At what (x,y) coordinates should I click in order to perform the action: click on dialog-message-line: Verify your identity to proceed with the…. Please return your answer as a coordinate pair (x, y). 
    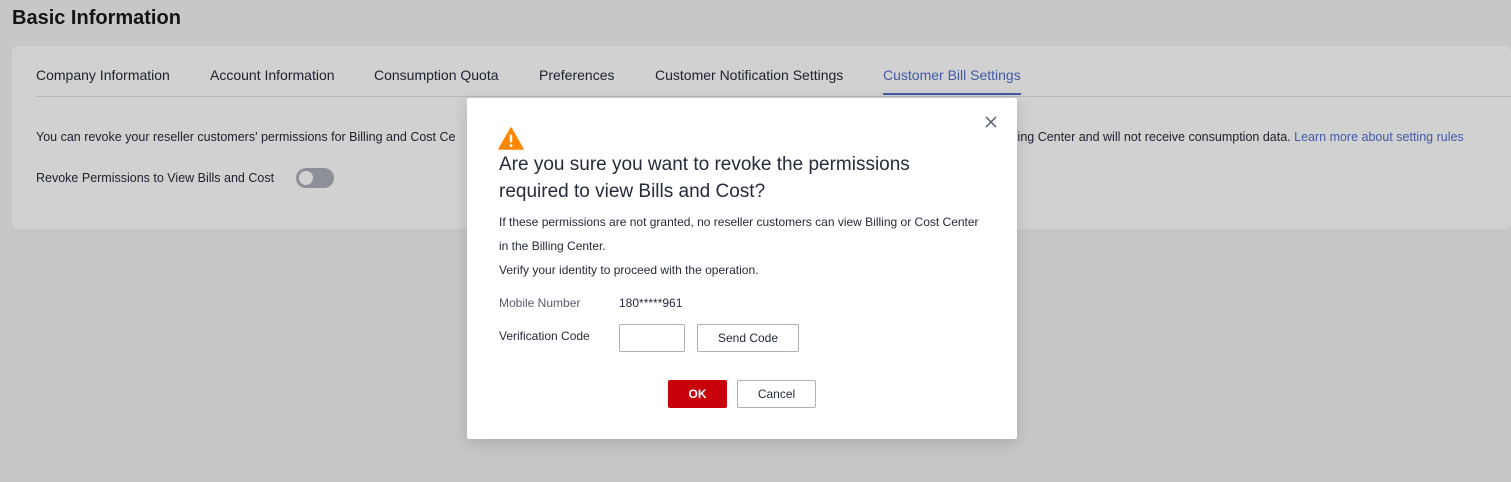
    Looking at the image, I should click on (629, 270).